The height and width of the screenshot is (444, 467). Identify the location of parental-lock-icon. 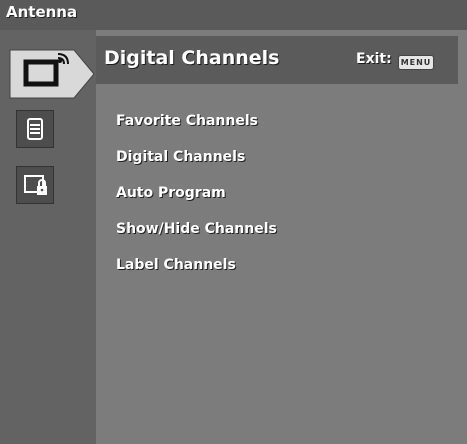
(35, 185).